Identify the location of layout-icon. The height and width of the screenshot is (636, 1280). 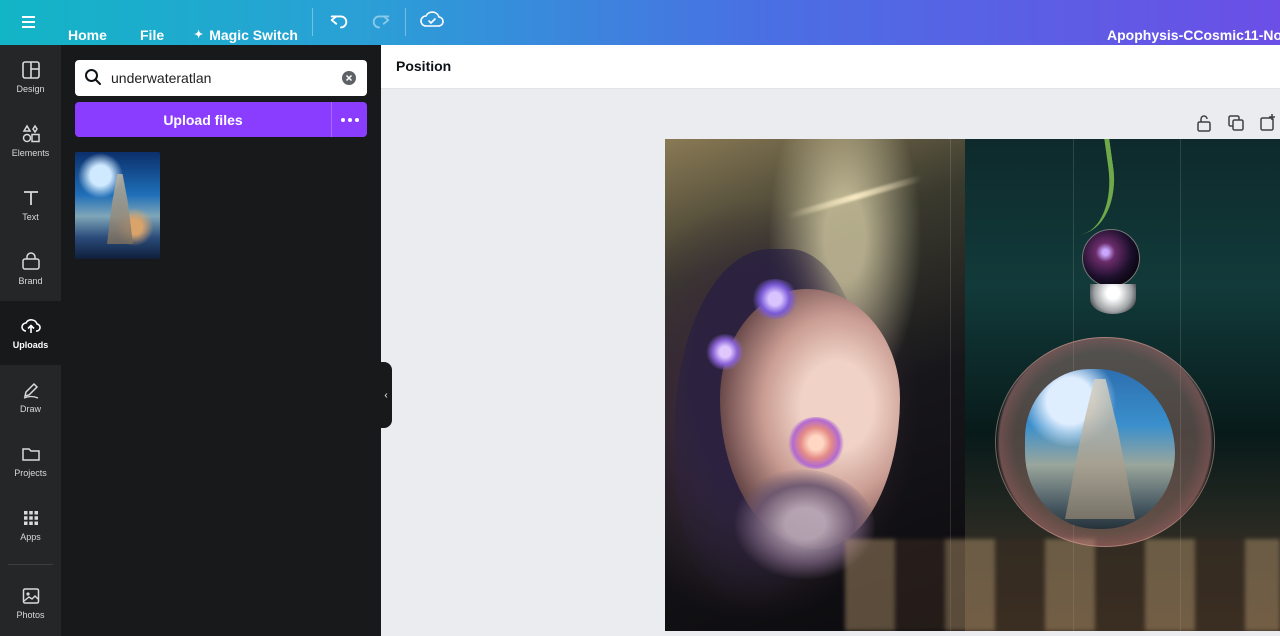
(30, 70).